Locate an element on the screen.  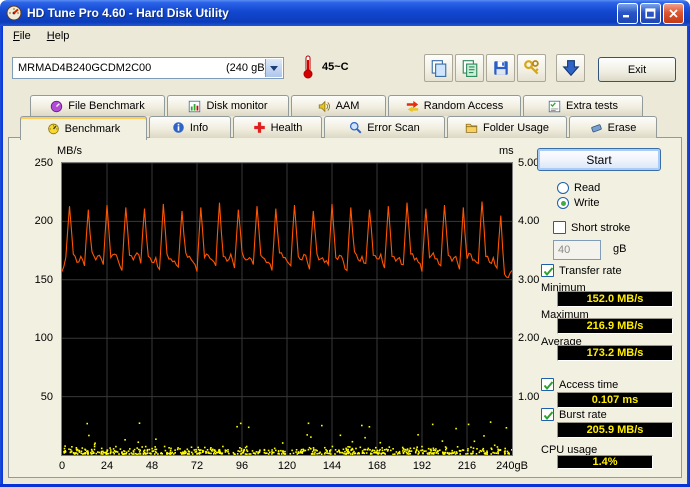
arrow-down-icon is located at coordinates (570, 68).